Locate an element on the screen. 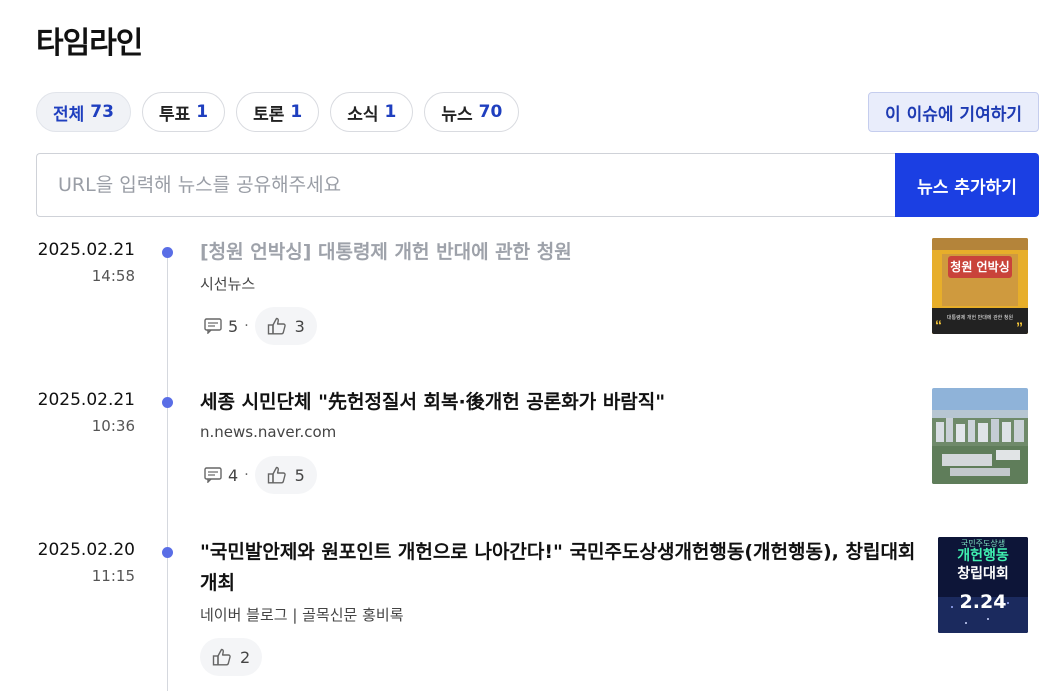 The height and width of the screenshot is (691, 1058). like-button: 5 is located at coordinates (285, 475).